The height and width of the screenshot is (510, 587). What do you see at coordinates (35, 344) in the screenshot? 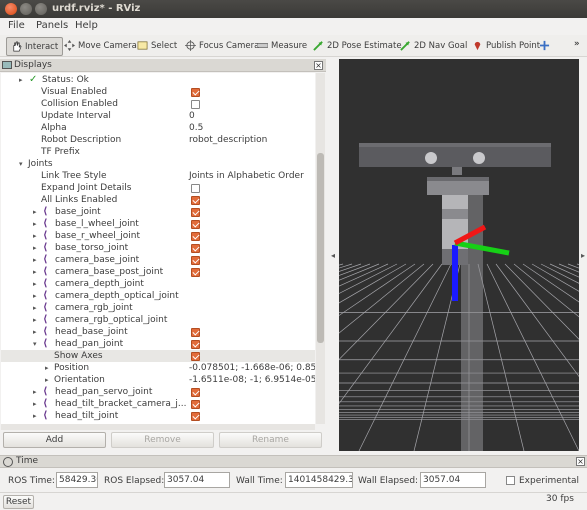
I see `expand-arrow-icon: ▾` at bounding box center [35, 344].